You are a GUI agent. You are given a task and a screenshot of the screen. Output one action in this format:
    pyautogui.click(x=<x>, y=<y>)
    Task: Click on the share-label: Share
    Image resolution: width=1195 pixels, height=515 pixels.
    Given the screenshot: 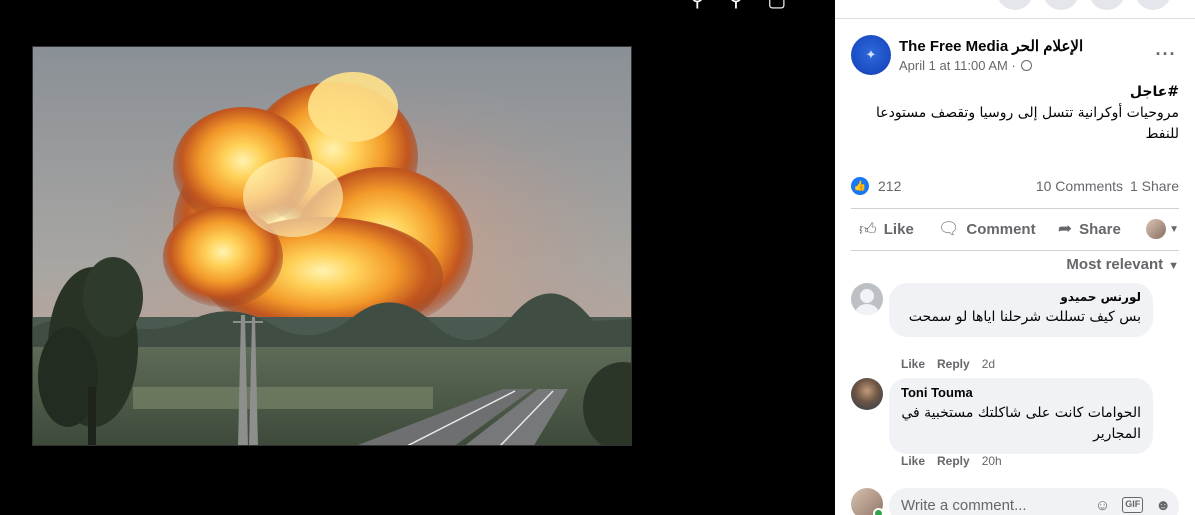 What is the action you would take?
    pyautogui.click(x=1100, y=229)
    